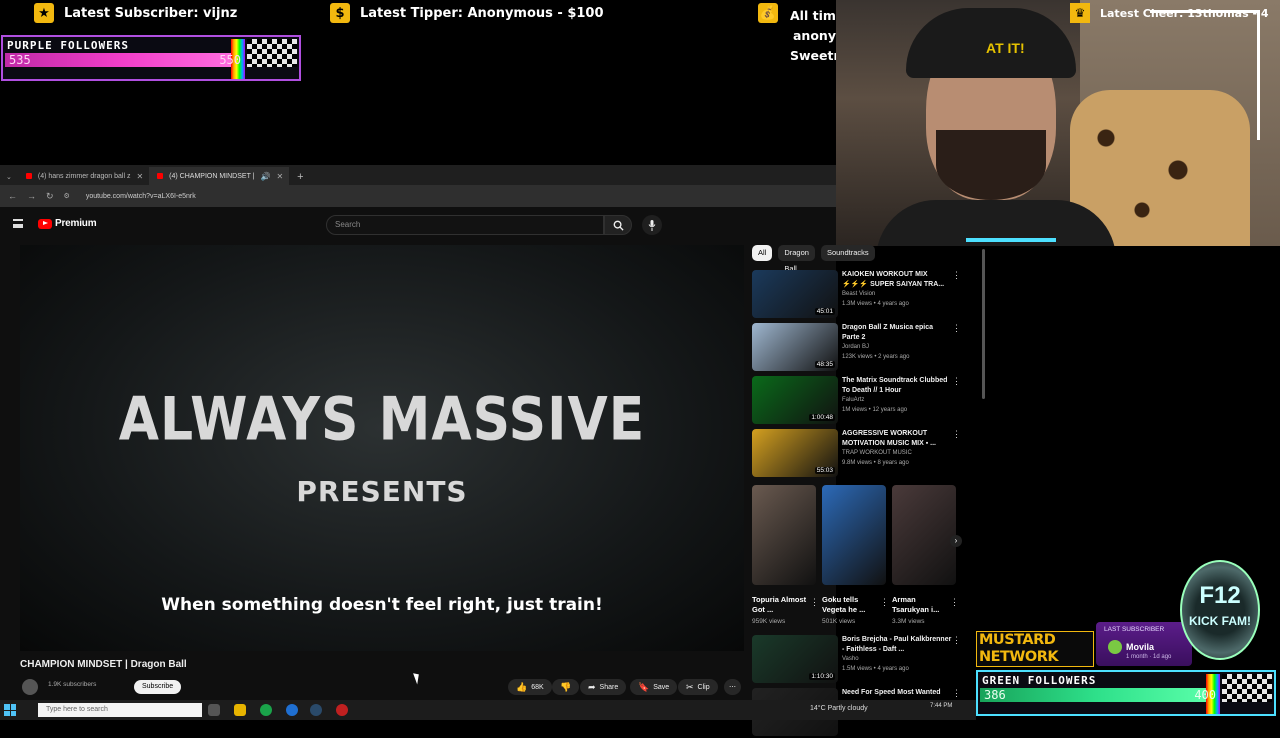 The height and width of the screenshot is (738, 1280). I want to click on forward-arrow-icon: →, so click(31, 196).